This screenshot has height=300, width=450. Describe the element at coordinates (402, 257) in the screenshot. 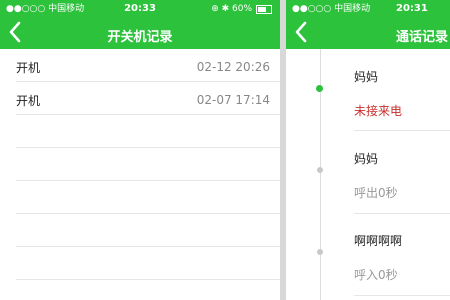

I see `call-item: 啊啊啊啊 呼入0秒` at that location.